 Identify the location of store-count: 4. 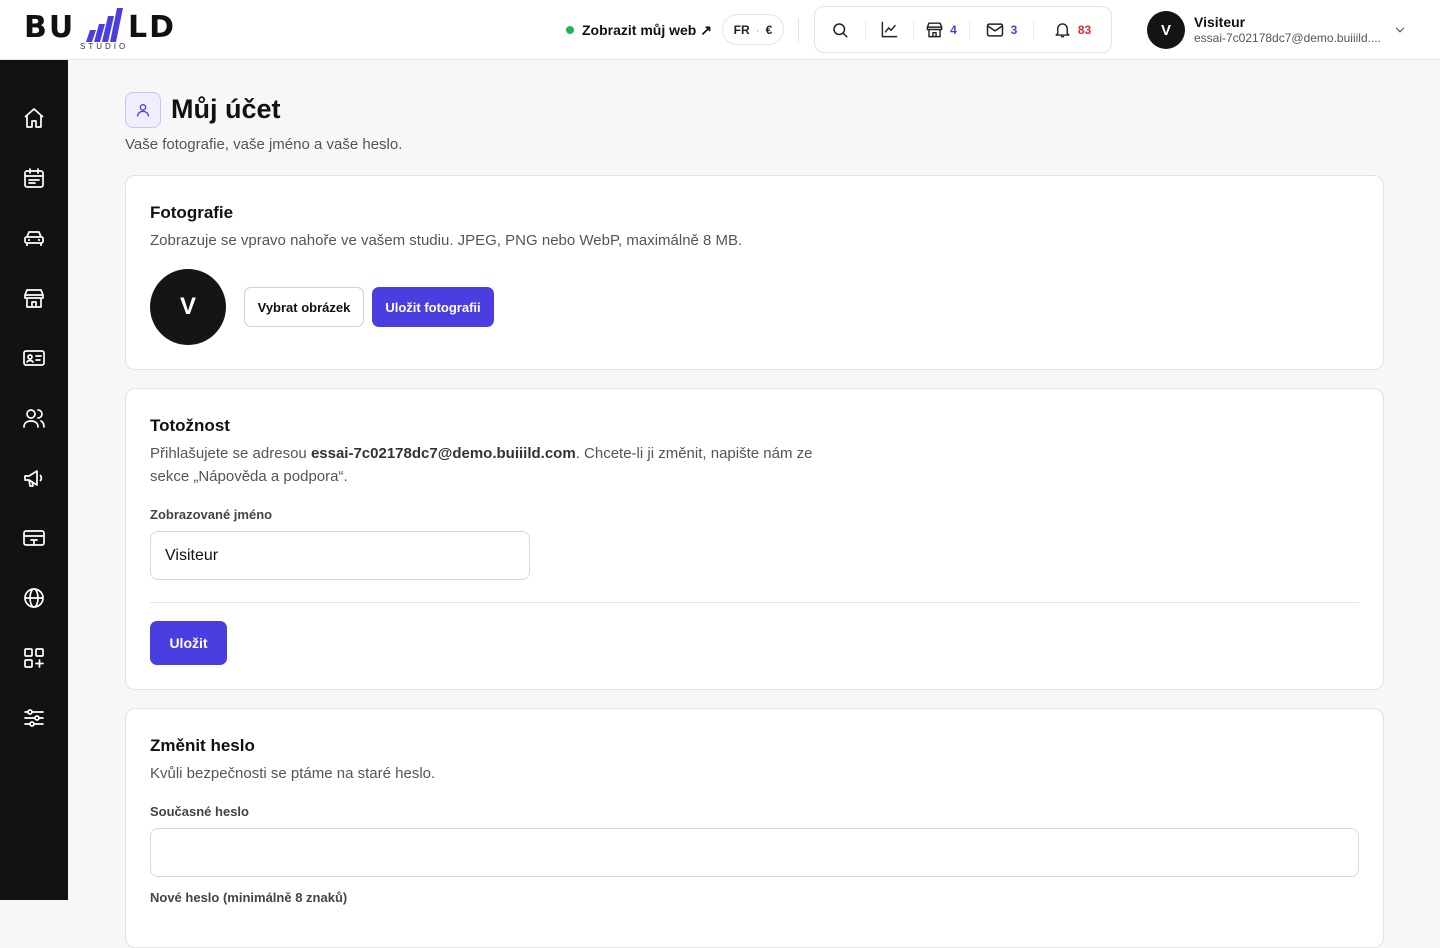
(953, 29).